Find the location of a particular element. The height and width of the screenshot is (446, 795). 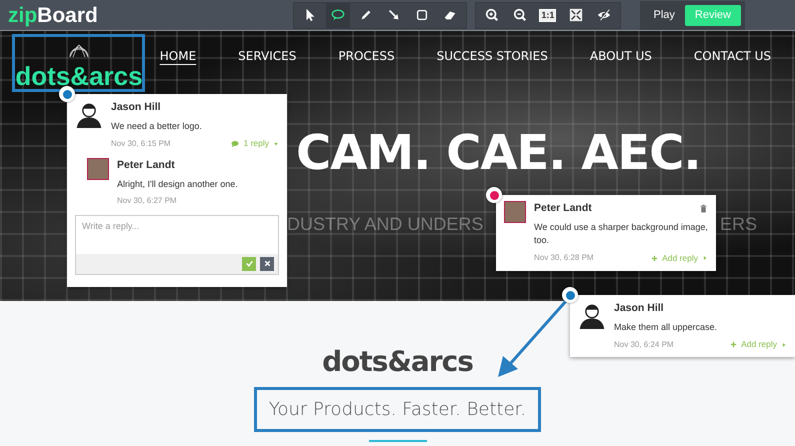

tool-button is located at coordinates (338, 15).